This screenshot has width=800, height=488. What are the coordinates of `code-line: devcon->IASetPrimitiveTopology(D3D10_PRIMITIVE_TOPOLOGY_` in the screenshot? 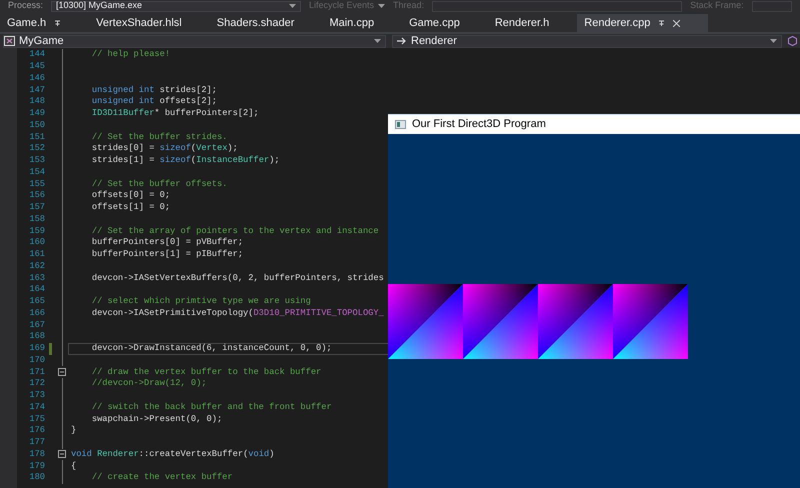 It's located at (237, 314).